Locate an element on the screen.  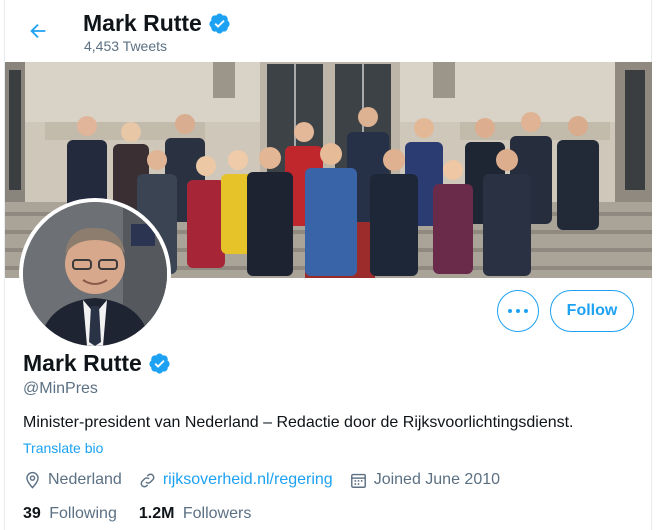
joined-item: Joined June 2010 is located at coordinates (424, 480).